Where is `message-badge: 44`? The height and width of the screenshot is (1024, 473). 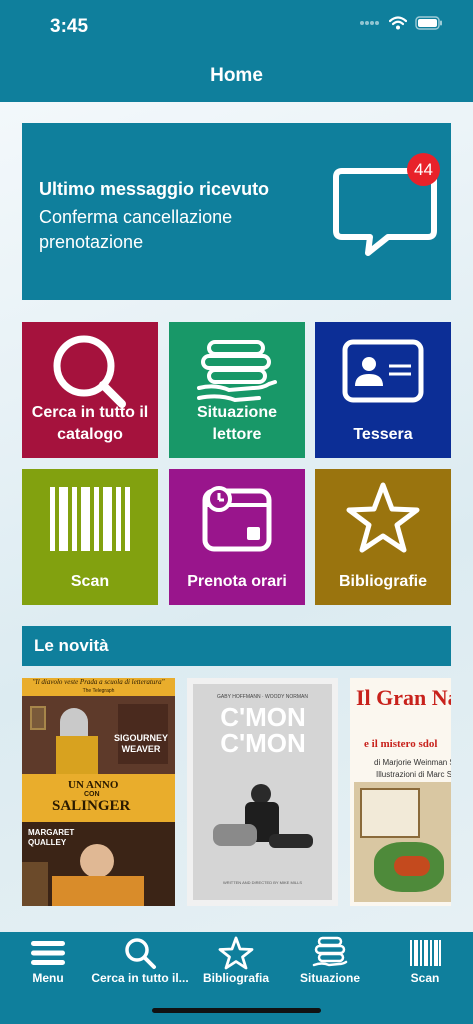 message-badge: 44 is located at coordinates (423, 169).